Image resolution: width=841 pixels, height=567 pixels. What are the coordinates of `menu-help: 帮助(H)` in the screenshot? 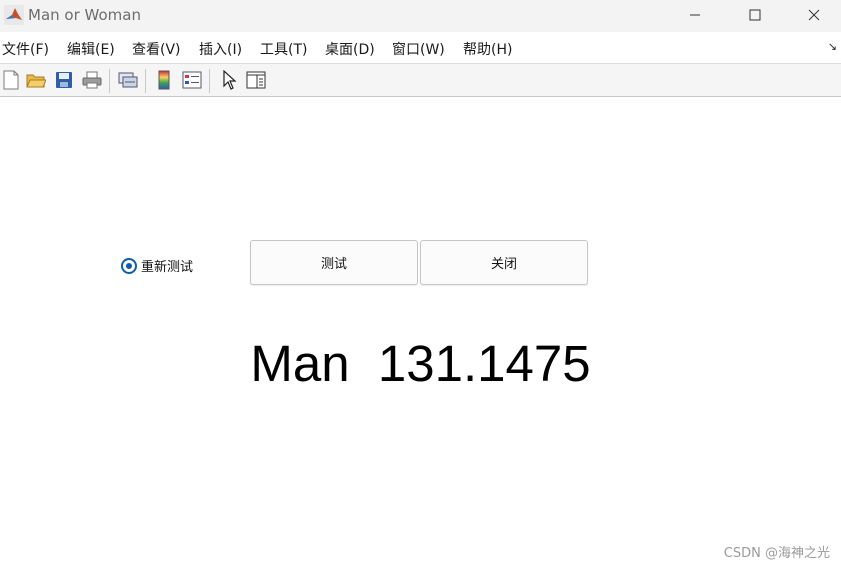 It's located at (487, 49).